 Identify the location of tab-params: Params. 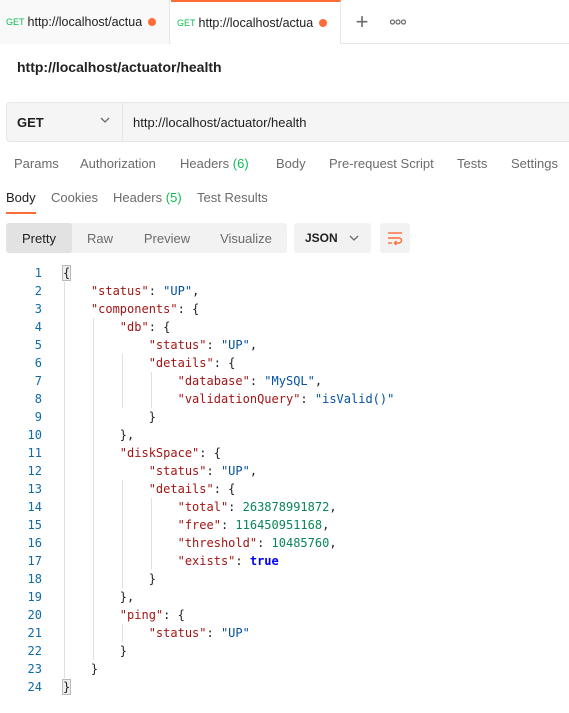
(36, 163).